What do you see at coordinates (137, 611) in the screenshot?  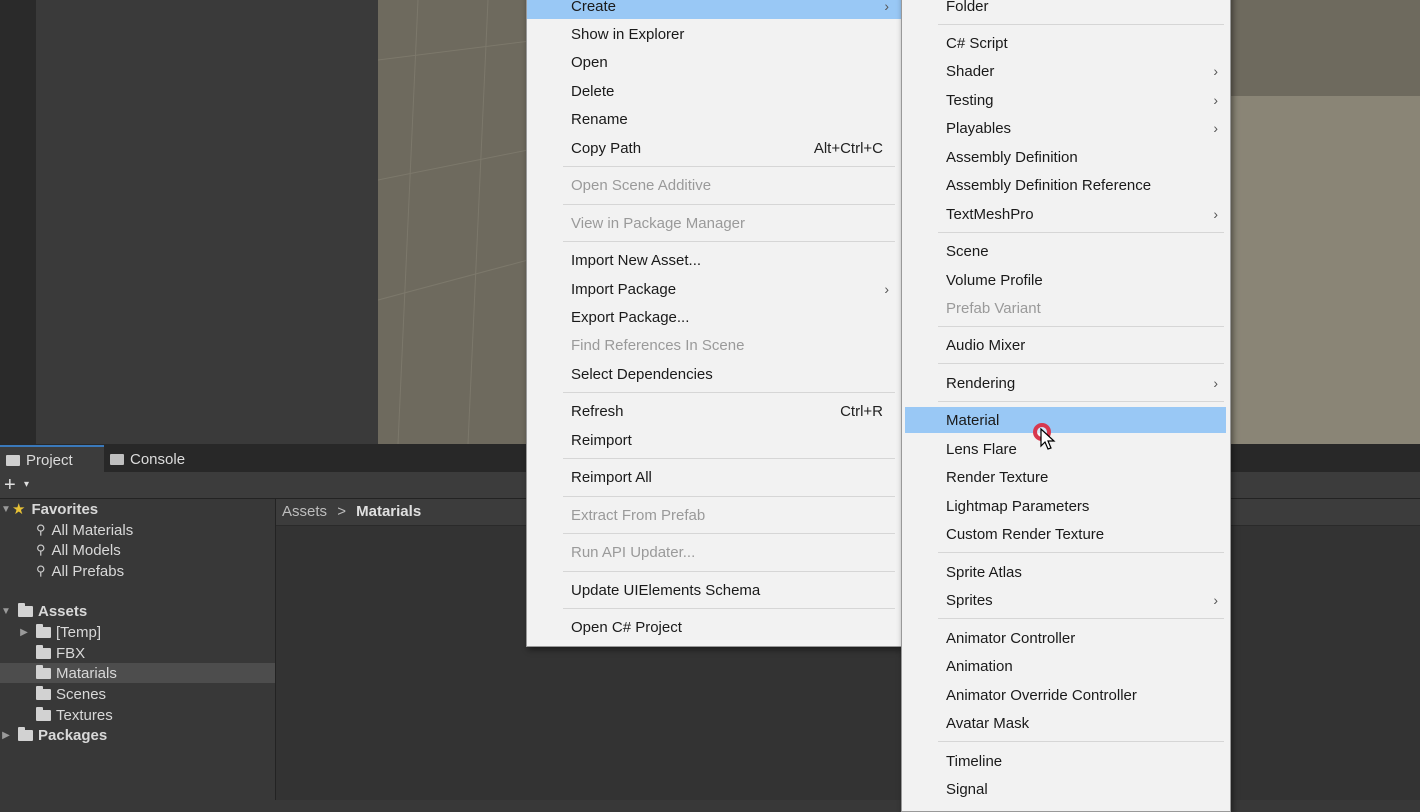 I see `tree-assets: ▼ Assets` at bounding box center [137, 611].